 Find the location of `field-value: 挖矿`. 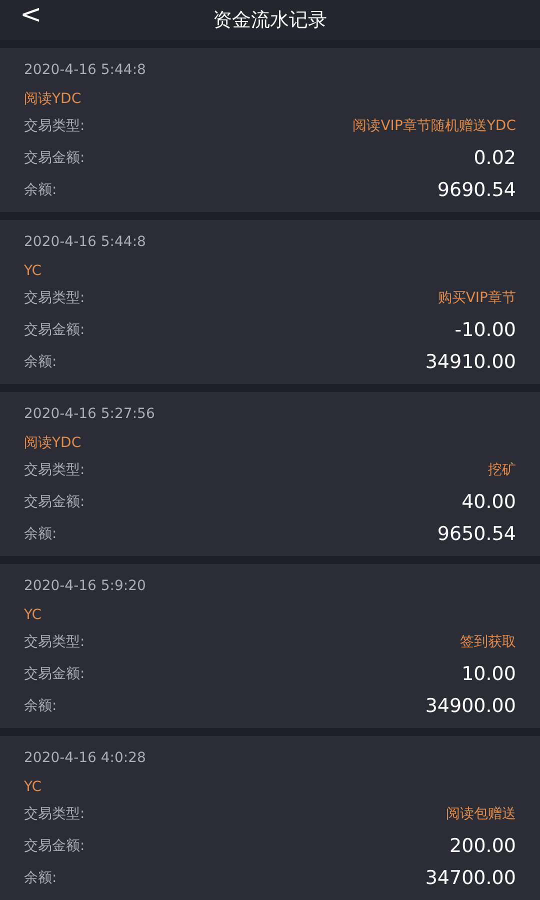

field-value: 挖矿 is located at coordinates (502, 470).